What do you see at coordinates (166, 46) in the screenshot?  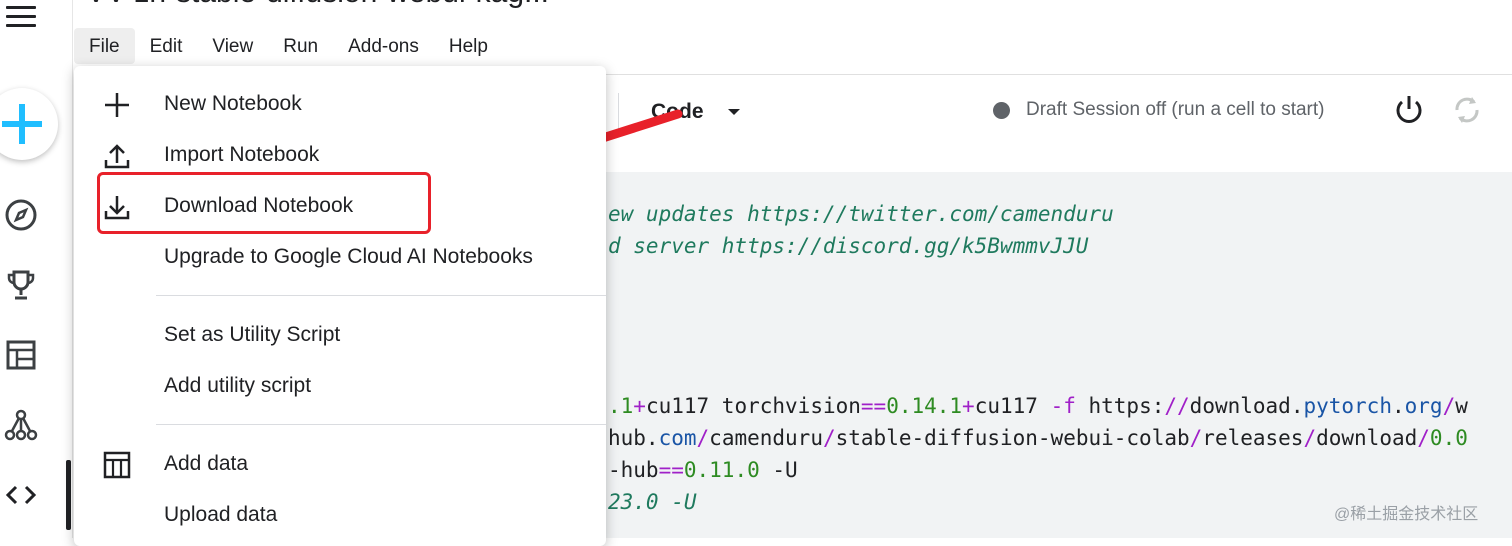 I see `menu-edit: Edit` at bounding box center [166, 46].